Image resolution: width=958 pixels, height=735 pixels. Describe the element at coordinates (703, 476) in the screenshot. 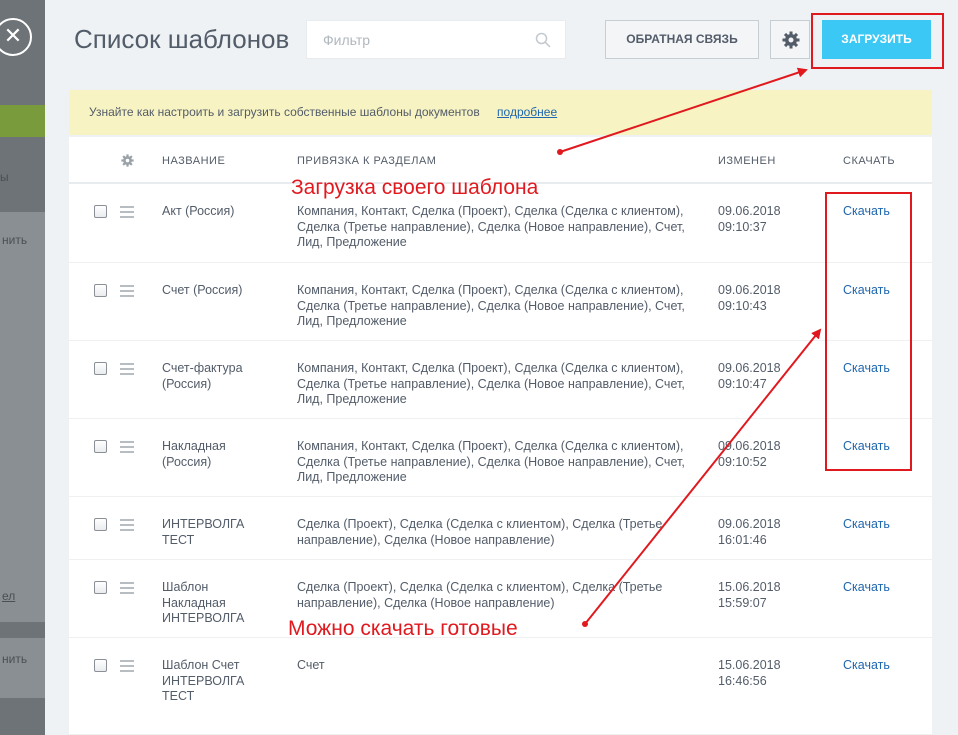

I see `arrow-to-download` at that location.